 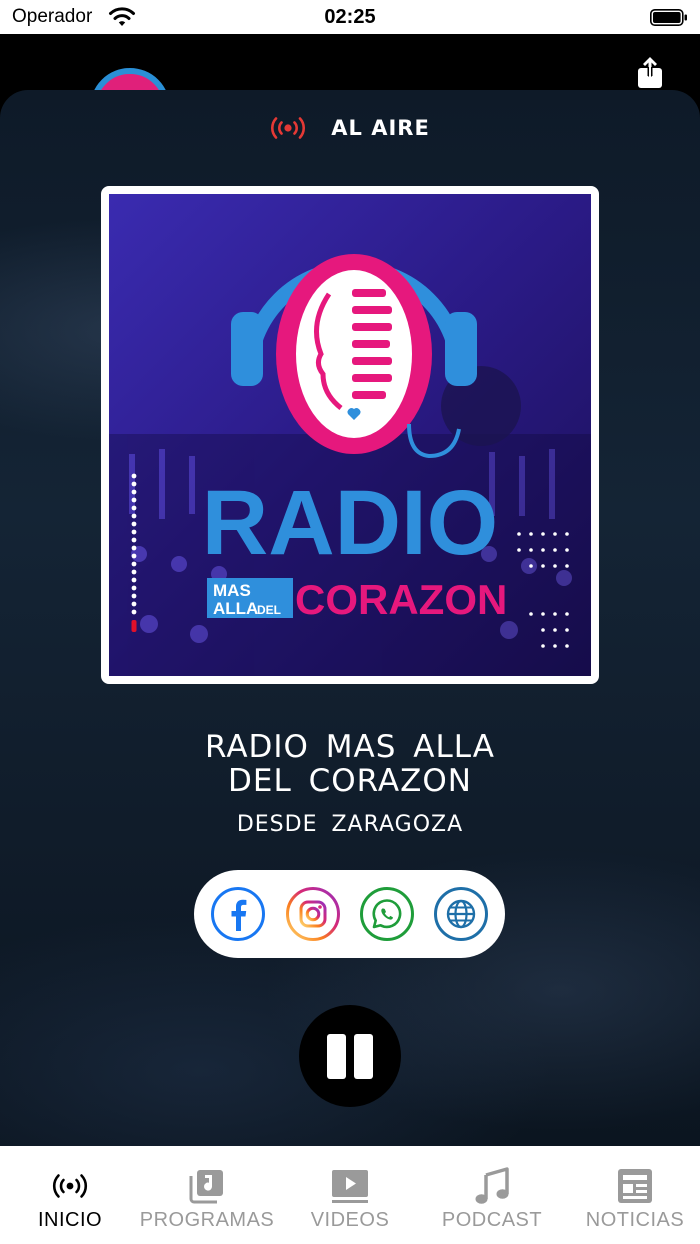 I want to click on whatsapp-icon, so click(x=387, y=914).